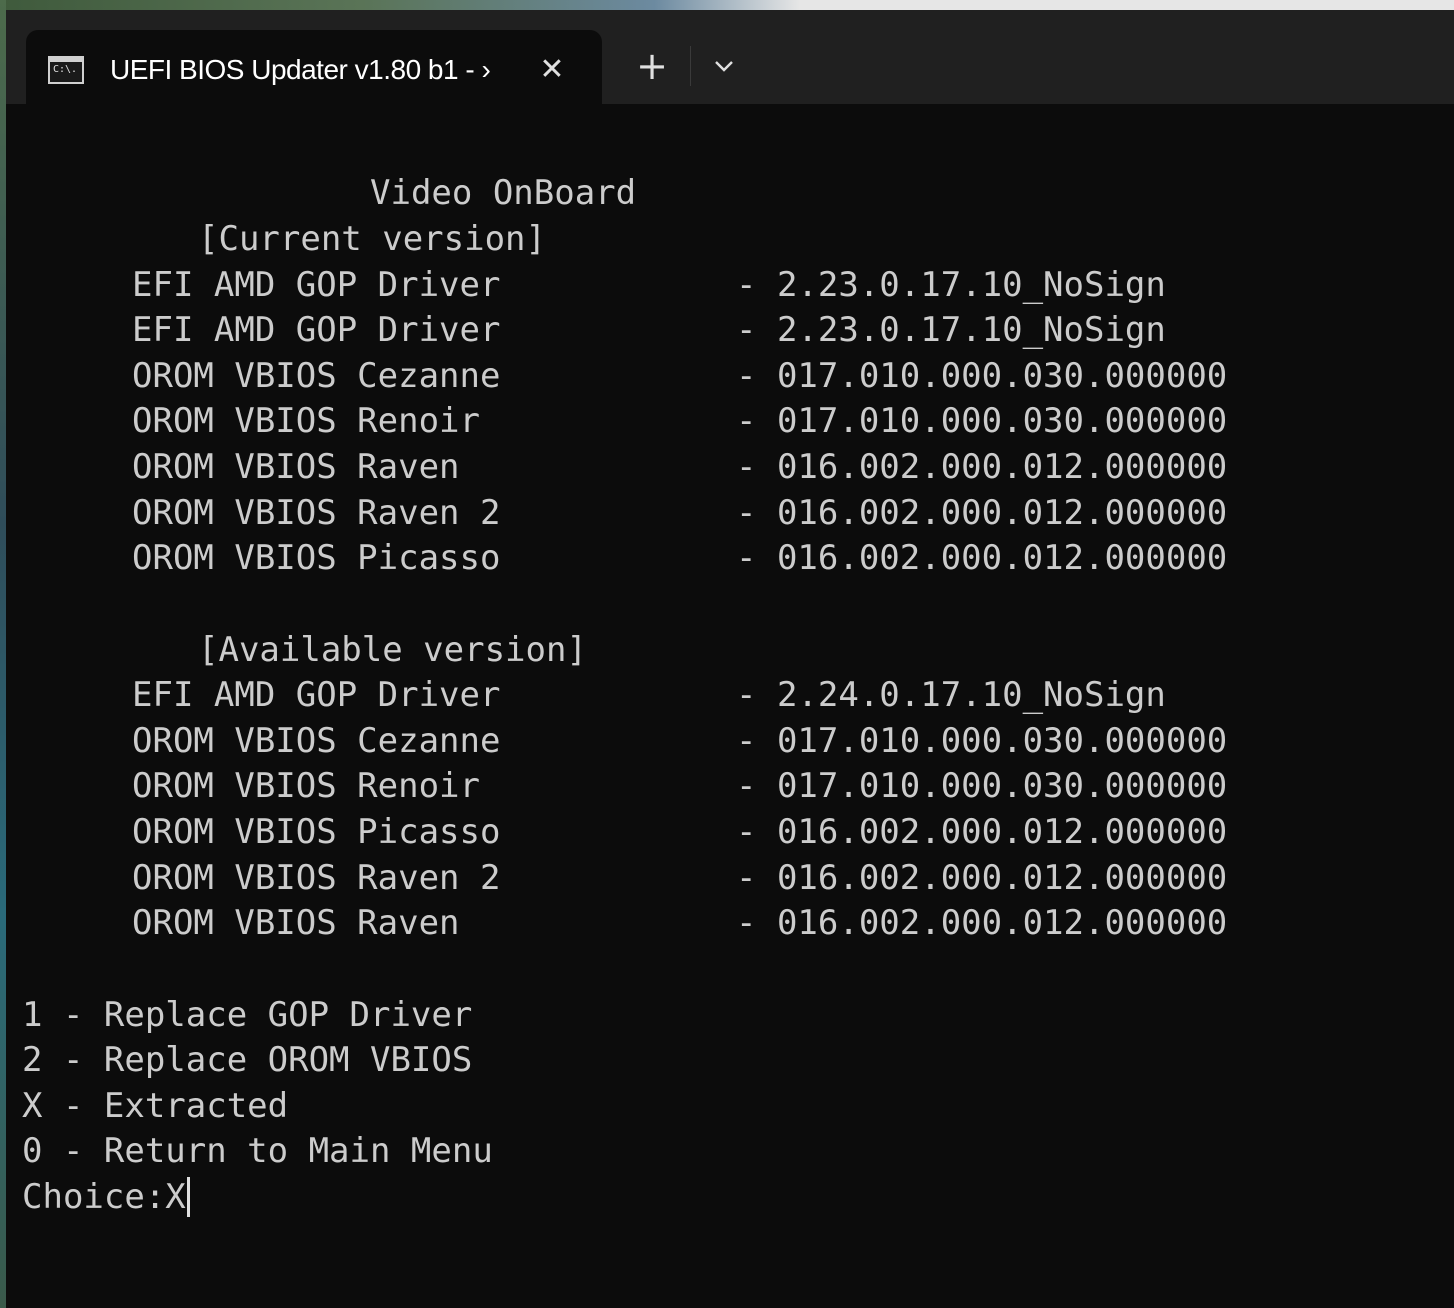  I want to click on section-heading: Video OnBoard, so click(503, 193).